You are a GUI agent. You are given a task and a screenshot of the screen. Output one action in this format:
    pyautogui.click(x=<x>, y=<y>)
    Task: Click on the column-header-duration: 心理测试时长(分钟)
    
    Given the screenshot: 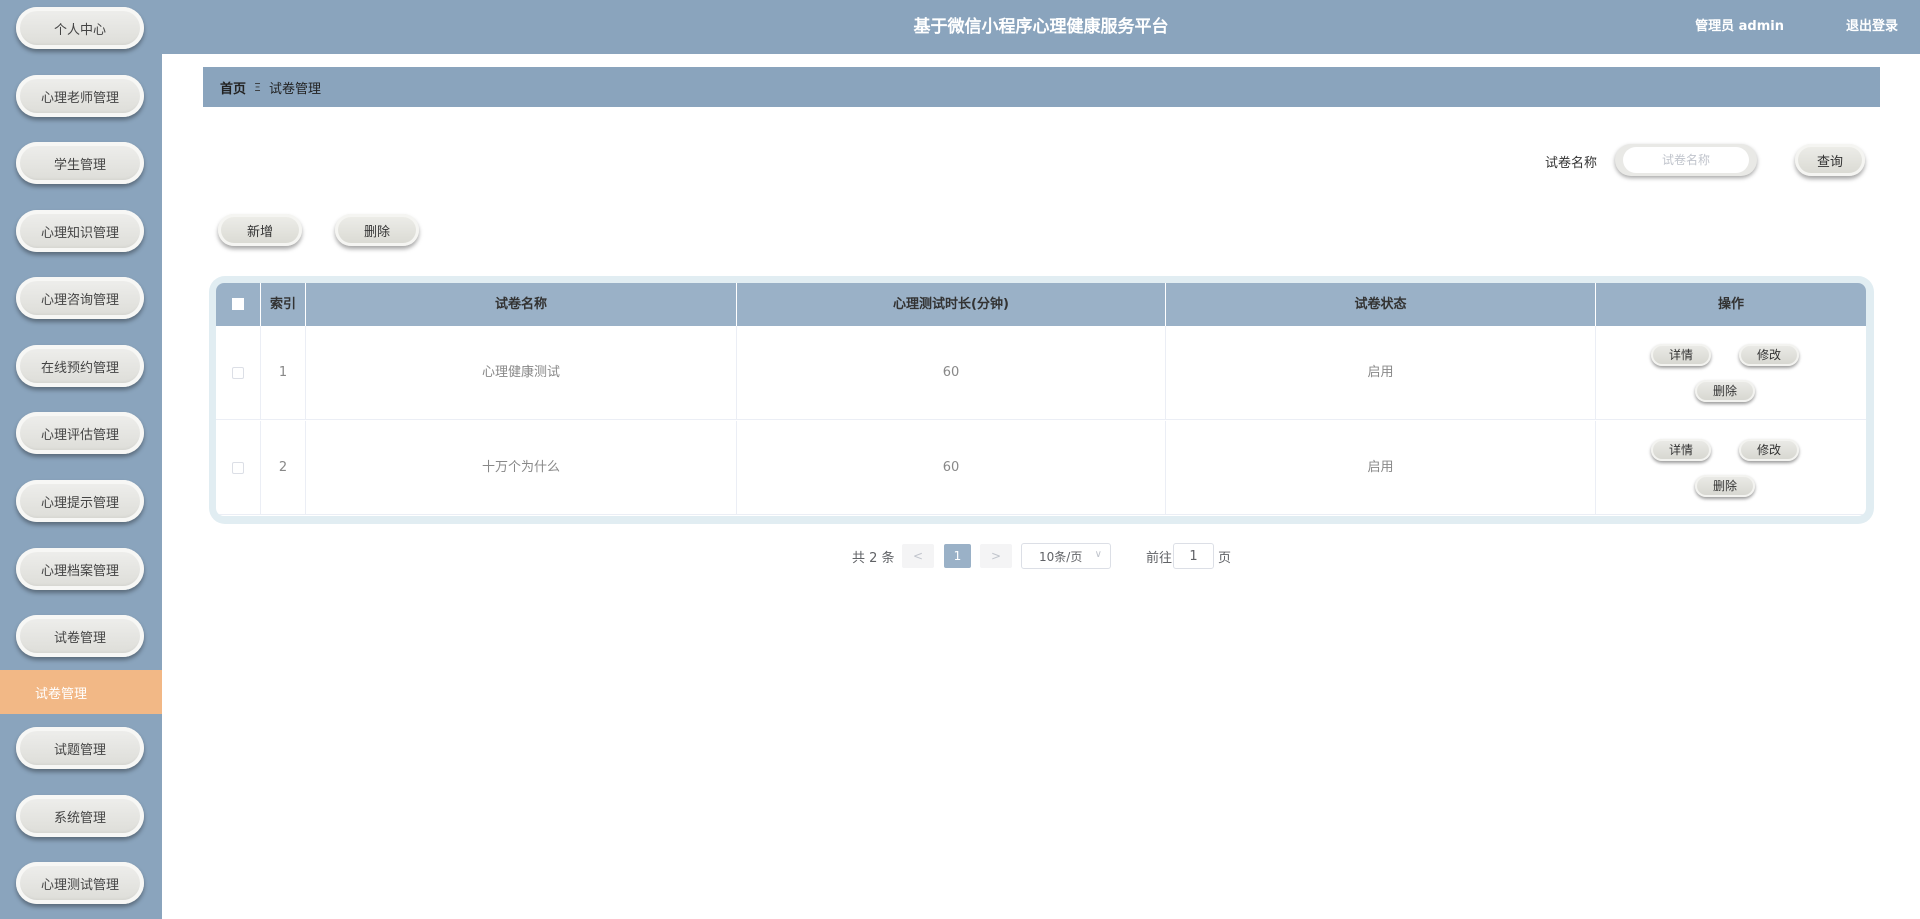 What is the action you would take?
    pyautogui.click(x=951, y=304)
    